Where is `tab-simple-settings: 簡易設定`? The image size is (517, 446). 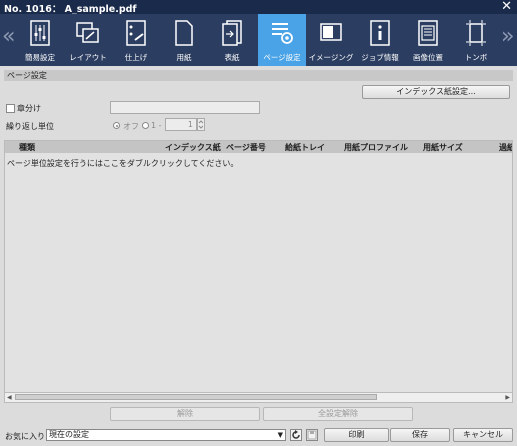 tab-simple-settings: 簡易設定 is located at coordinates (40, 40).